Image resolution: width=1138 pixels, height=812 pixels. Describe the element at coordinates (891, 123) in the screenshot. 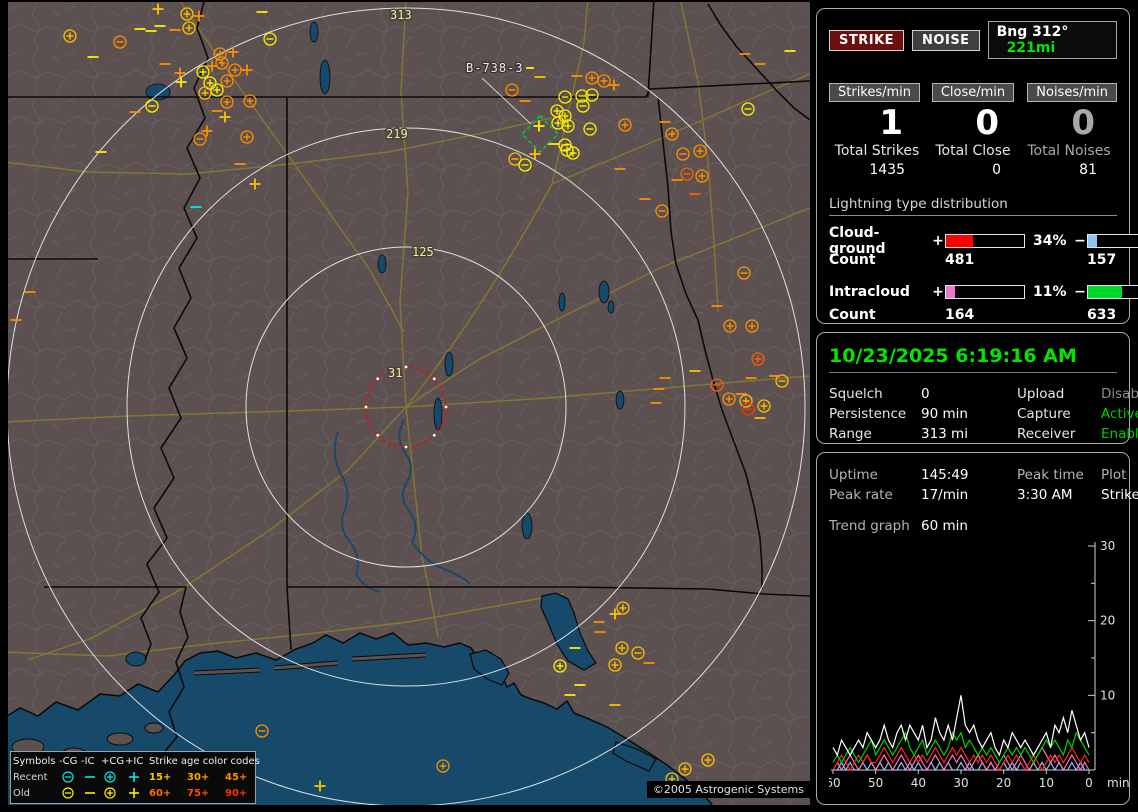

I see `strikes-per-min-value: 1` at that location.